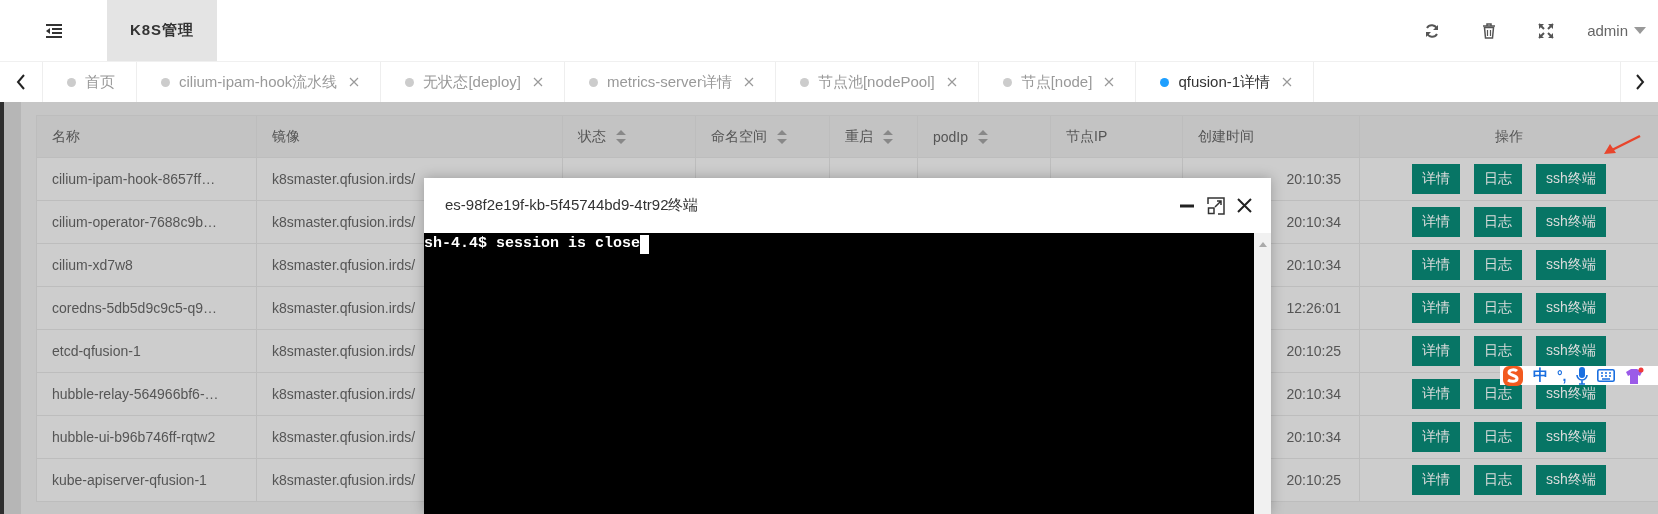 This screenshot has height=514, width=1658. Describe the element at coordinates (162, 30) in the screenshot. I see `module-tab: K8S管理` at that location.